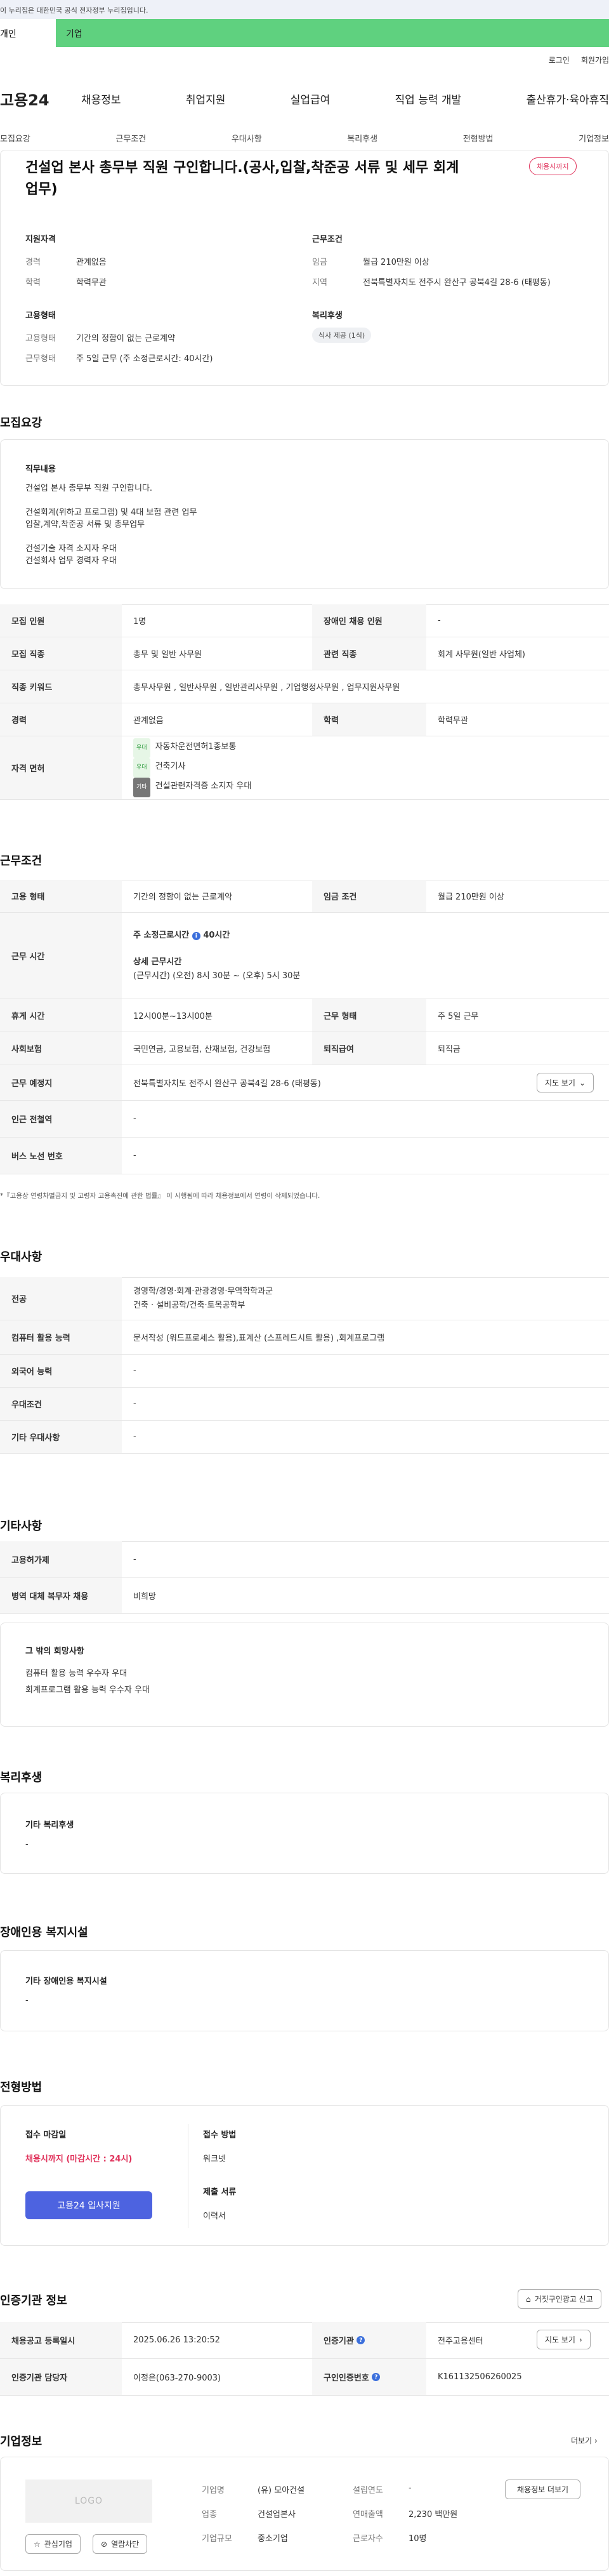 The image size is (609, 2576). Describe the element at coordinates (339, 2341) in the screenshot. I see `cert-agency-label: 인증기관` at that location.